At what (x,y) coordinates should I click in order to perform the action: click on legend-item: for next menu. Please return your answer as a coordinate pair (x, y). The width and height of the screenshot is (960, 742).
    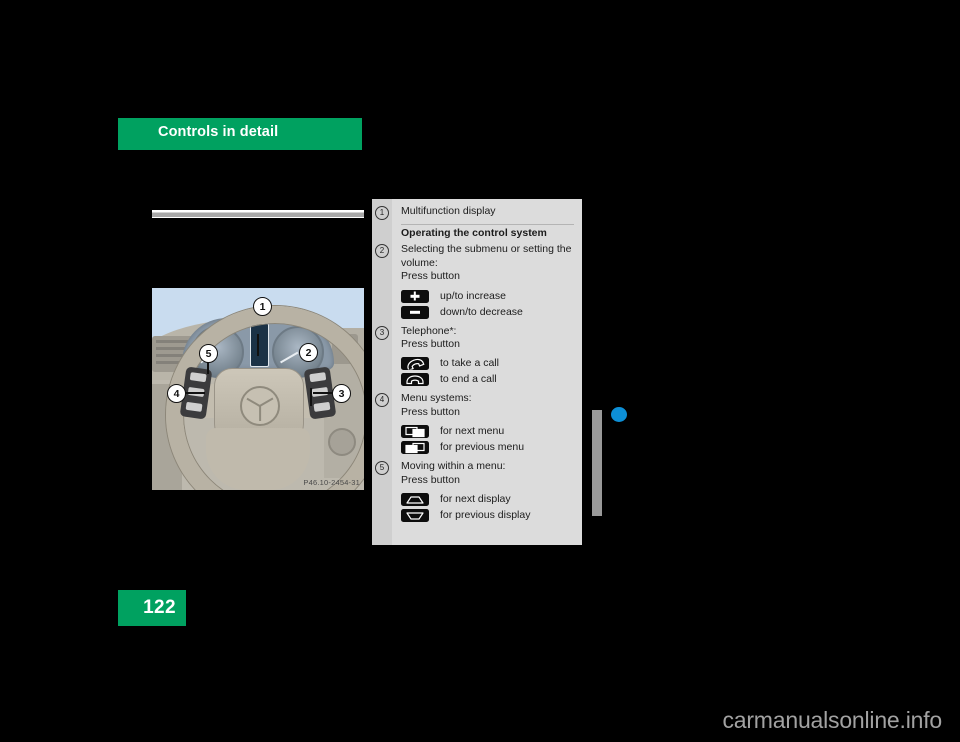
    Looking at the image, I should click on (477, 432).